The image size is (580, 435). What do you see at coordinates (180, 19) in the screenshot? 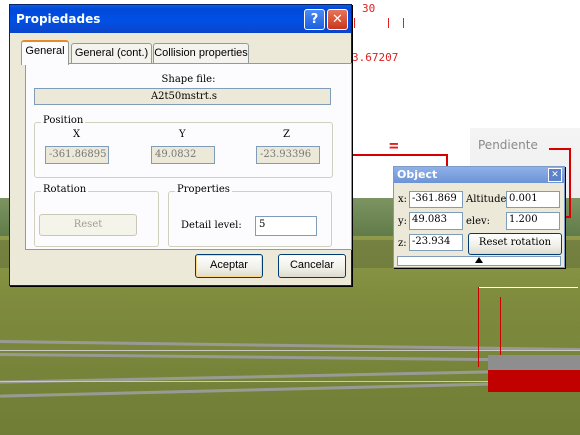
I see `dialog-titlebar: Propiedades ? ✕` at bounding box center [180, 19].